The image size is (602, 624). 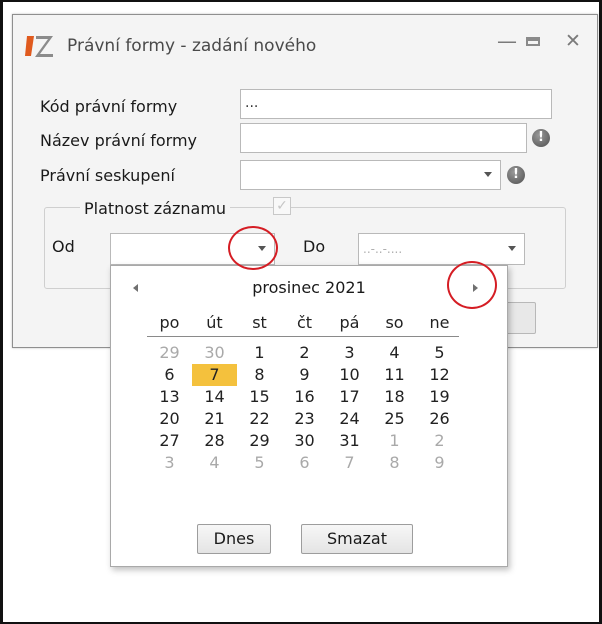 I want to click on calendar-week-row: 20 21 22 23 24 25 26, so click(x=304, y=419).